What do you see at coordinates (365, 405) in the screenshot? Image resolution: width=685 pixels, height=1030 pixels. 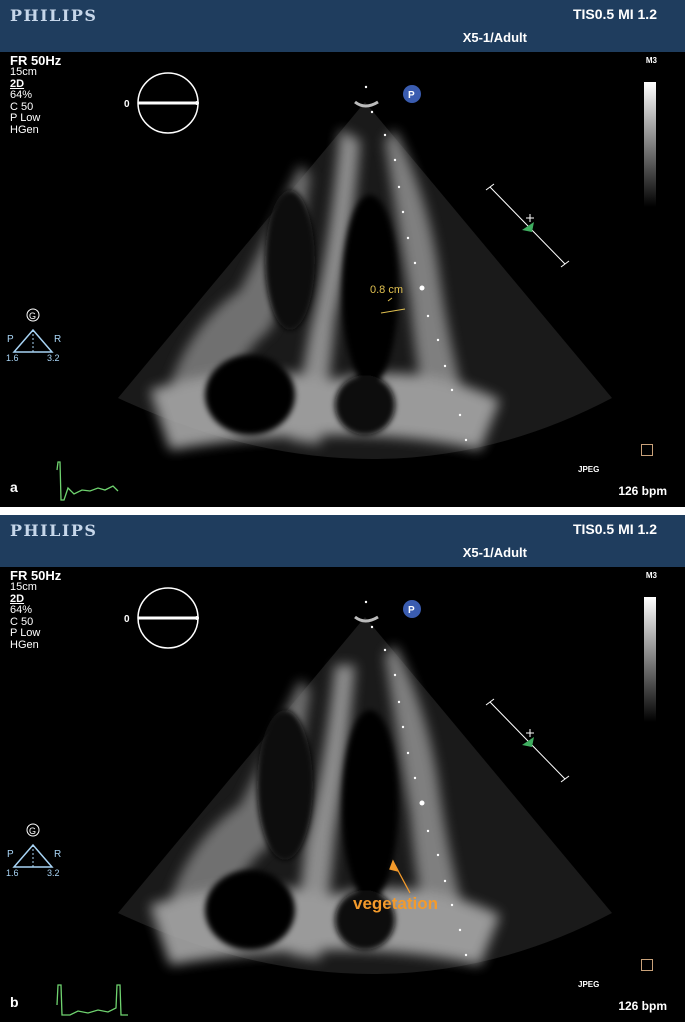 I see `chamber-ra` at bounding box center [365, 405].